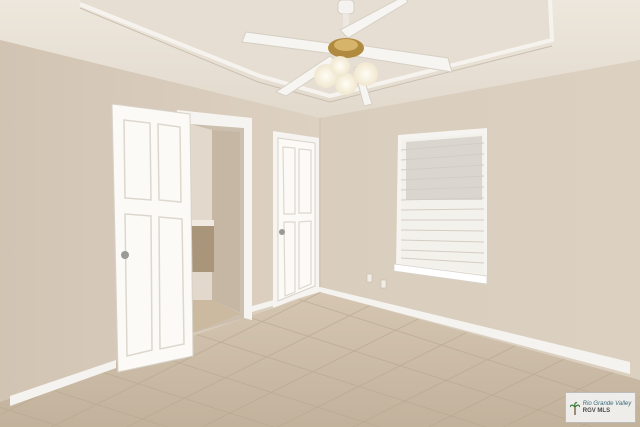 This screenshot has width=640, height=427. I want to click on wall-outlet, so click(369, 278).